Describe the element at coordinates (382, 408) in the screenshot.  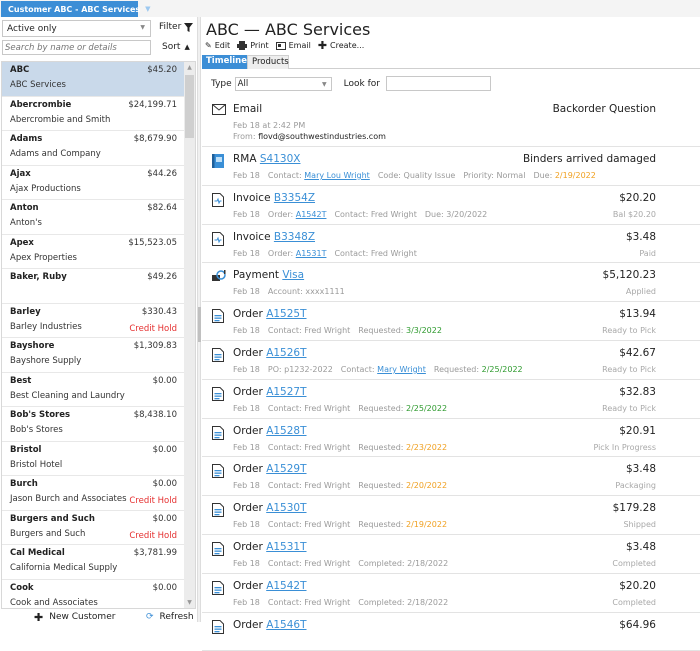
I see `detail-text: Requested:` at that location.